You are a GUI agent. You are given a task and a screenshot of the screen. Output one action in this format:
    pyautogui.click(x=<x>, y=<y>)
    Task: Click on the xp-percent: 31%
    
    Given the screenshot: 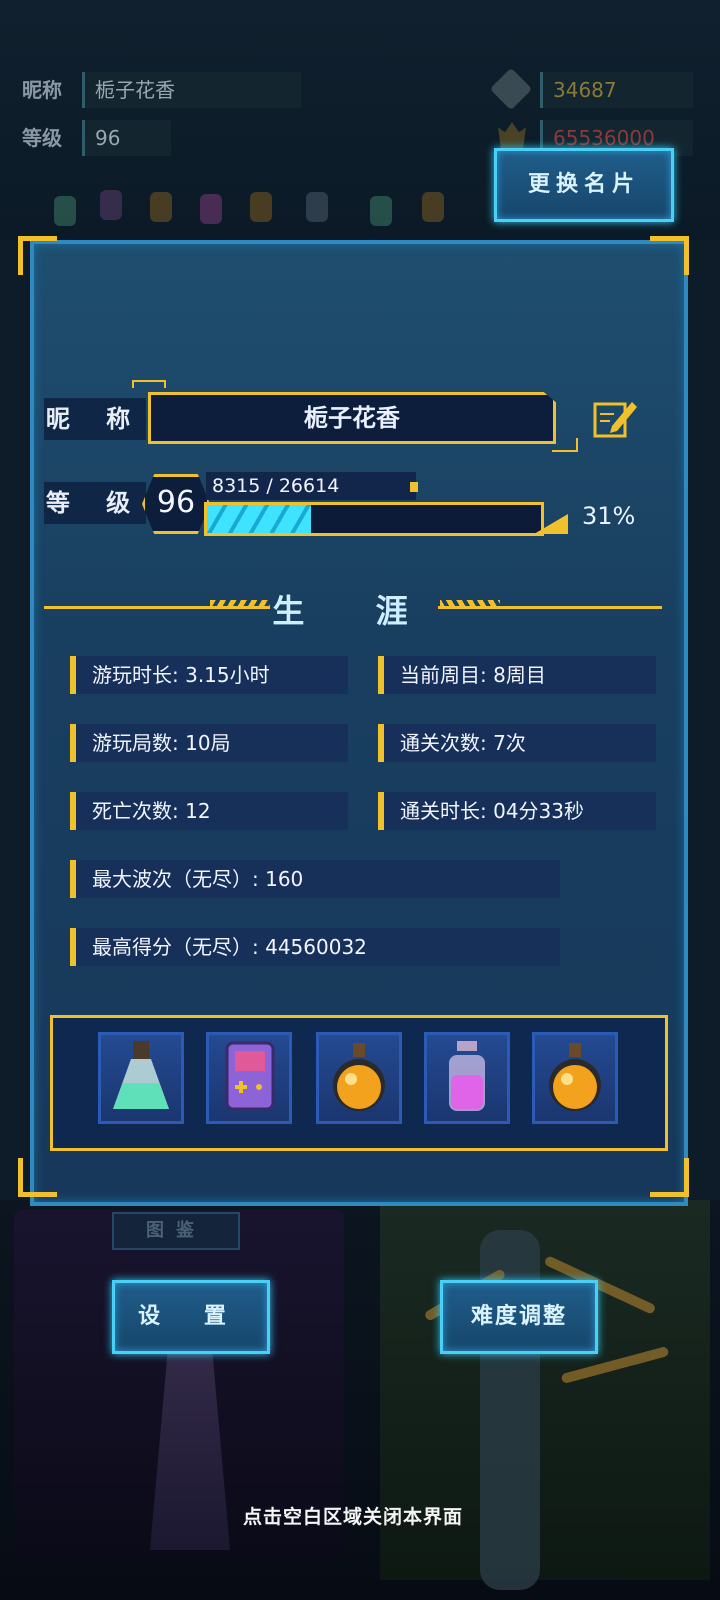 What is the action you would take?
    pyautogui.click(x=609, y=516)
    